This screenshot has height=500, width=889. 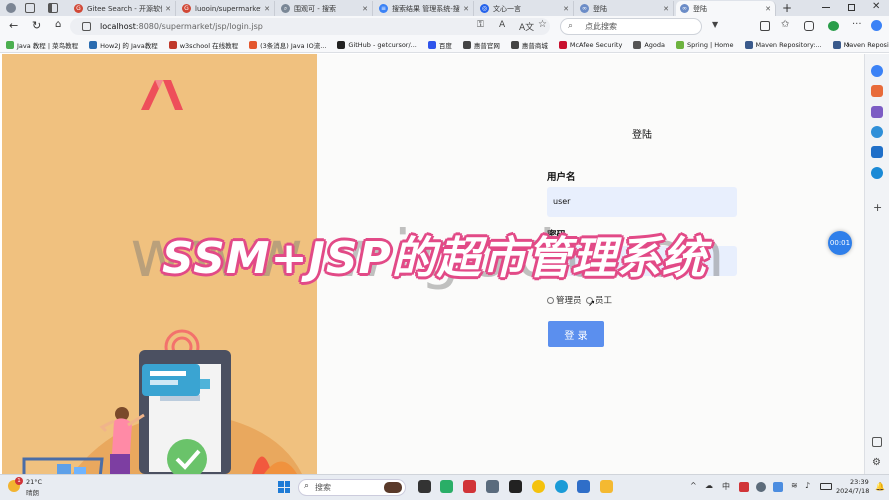 I want to click on close-window-icon: ✕, so click(x=876, y=6).